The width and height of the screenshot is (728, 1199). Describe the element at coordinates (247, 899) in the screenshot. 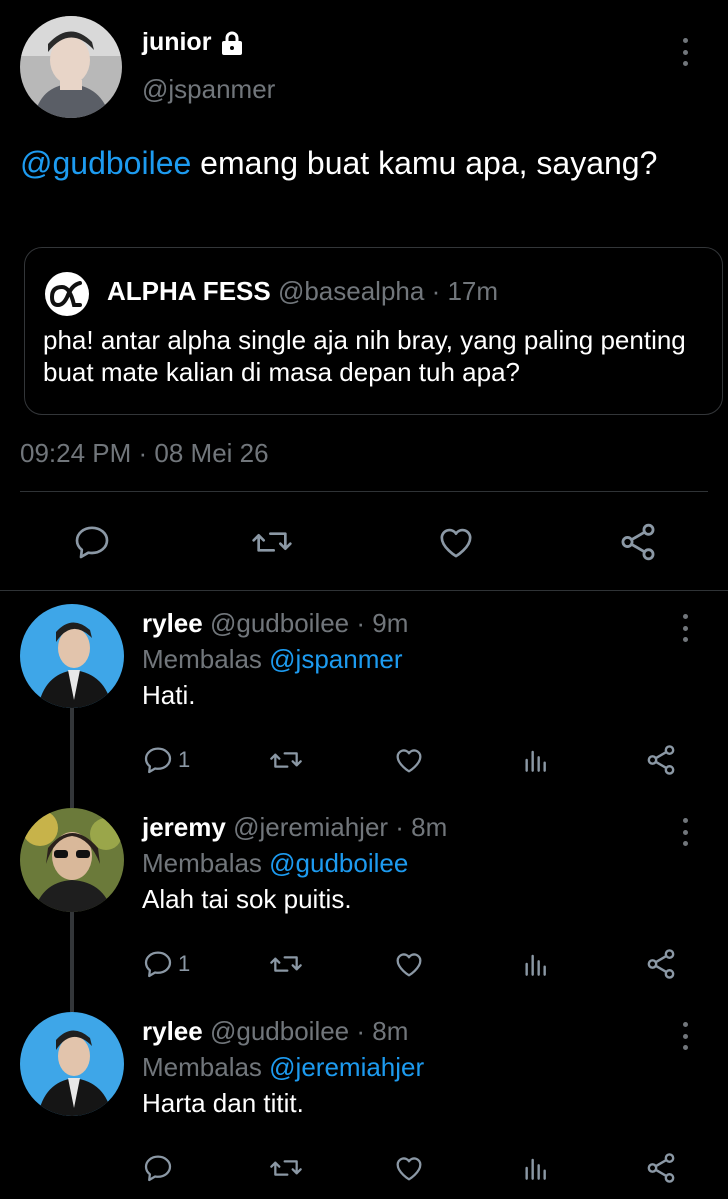

I see `reply-text: Alah tai sok puitis.` at that location.